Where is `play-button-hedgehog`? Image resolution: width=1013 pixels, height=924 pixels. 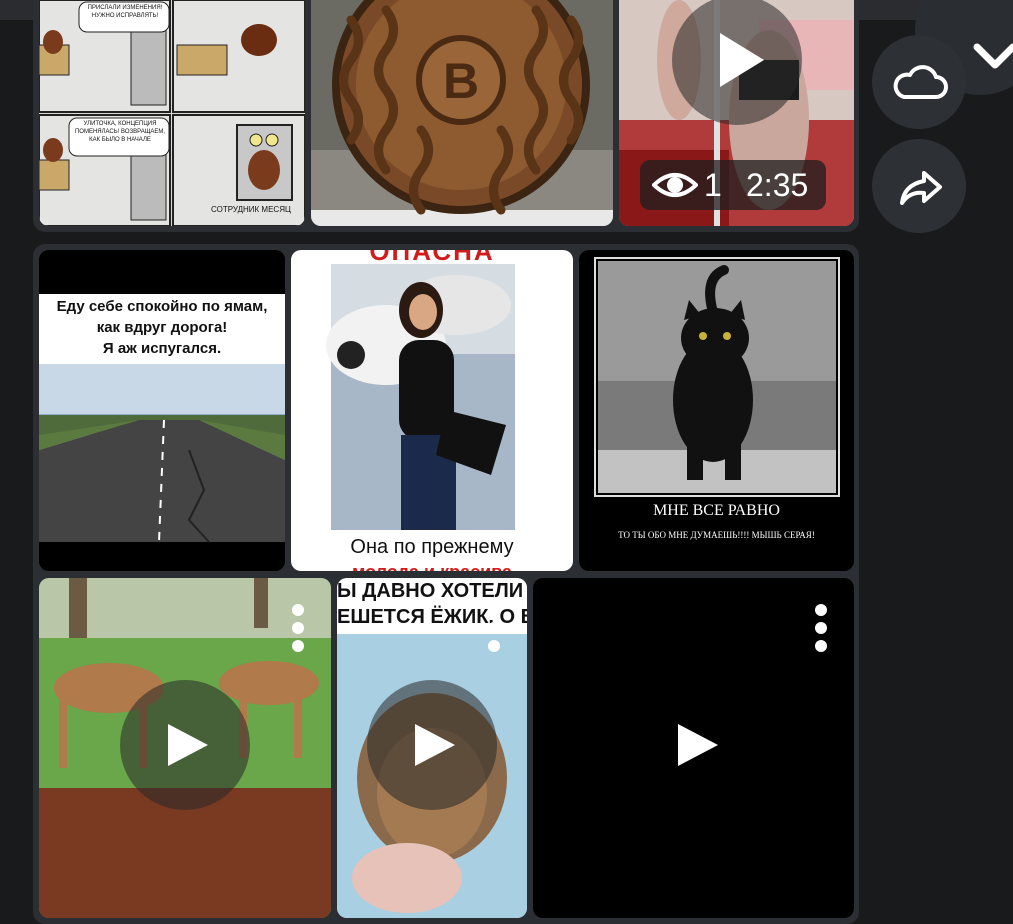
play-button-hedgehog is located at coordinates (432, 745).